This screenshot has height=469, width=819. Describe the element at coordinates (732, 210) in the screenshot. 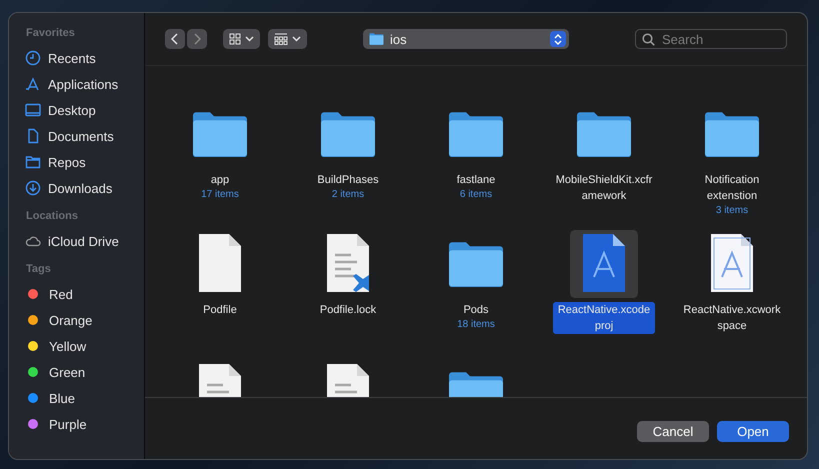

I see `item-count: 3 items` at that location.